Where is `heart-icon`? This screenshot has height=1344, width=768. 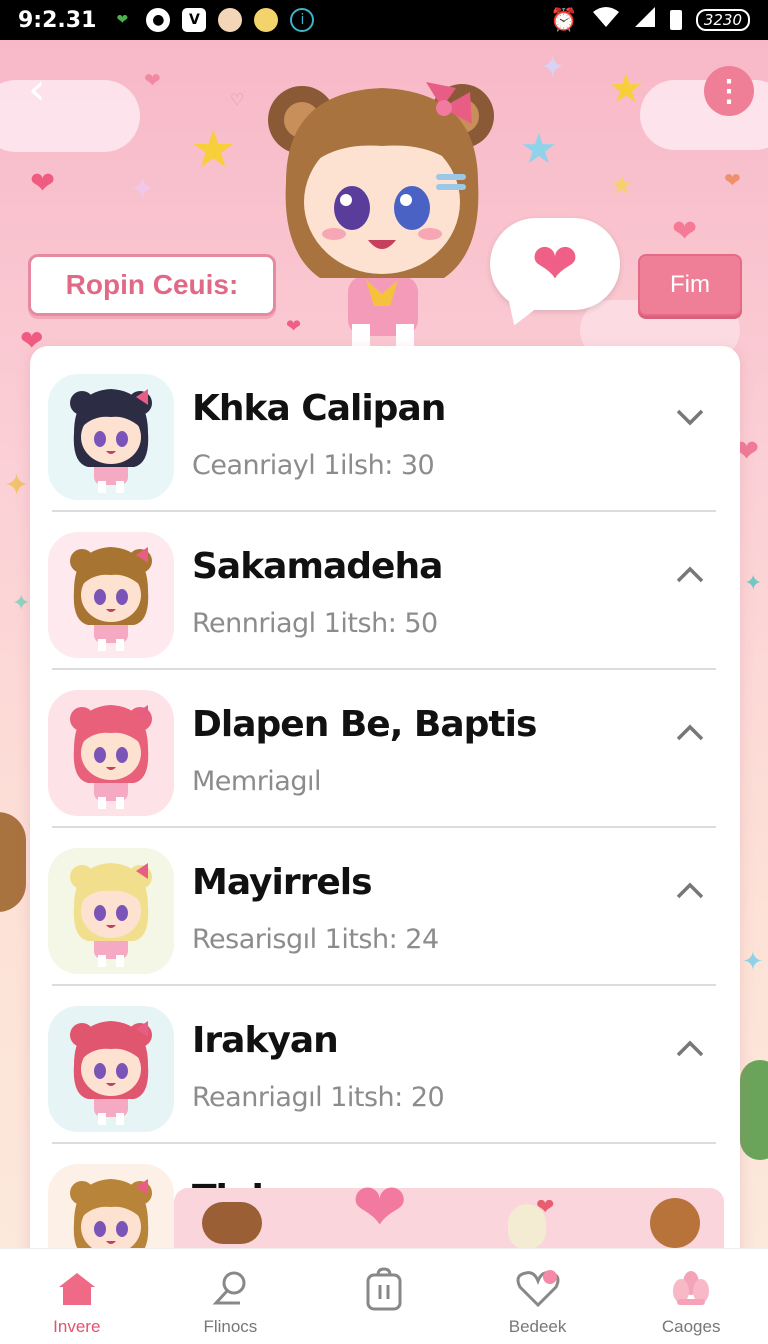 heart-icon is located at coordinates (538, 1289).